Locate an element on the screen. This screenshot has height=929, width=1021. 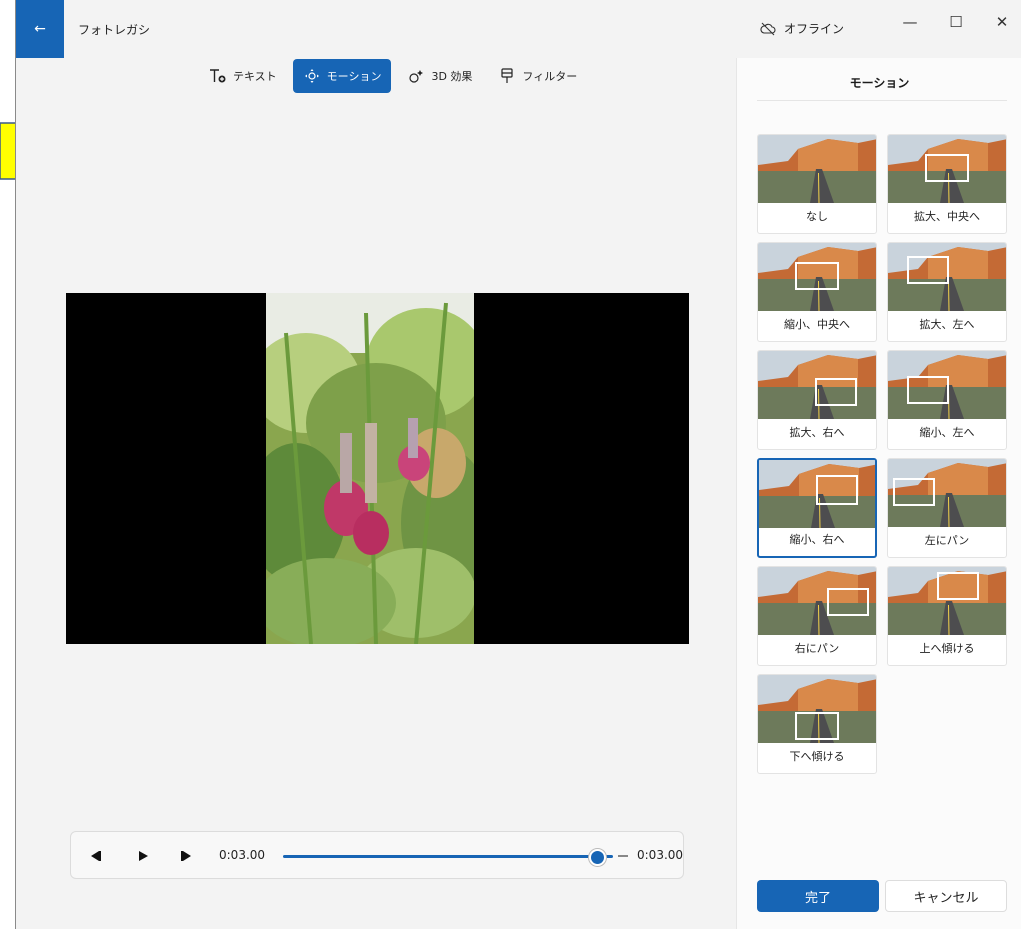
panel-title: モーション is located at coordinates (879, 83).